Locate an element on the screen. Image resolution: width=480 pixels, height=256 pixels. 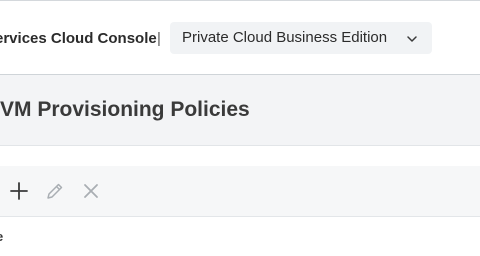
edition-selector: Private Cloud Business Edition is located at coordinates (301, 38).